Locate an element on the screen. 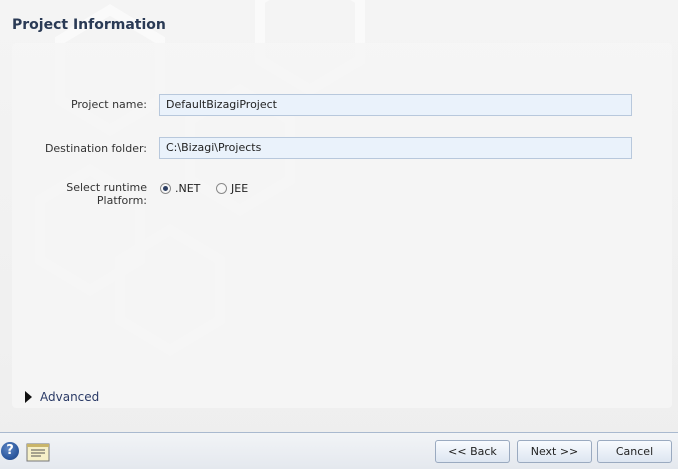  radio-jee-indicator is located at coordinates (221, 188).